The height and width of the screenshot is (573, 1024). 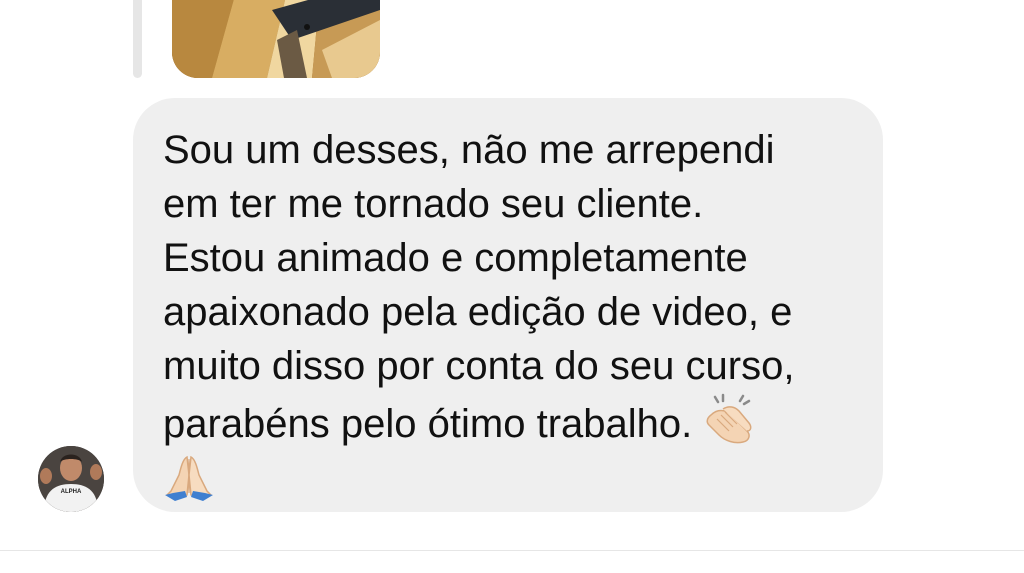 I want to click on message-line: muito disso por conta do seu curso,, so click(x=479, y=366).